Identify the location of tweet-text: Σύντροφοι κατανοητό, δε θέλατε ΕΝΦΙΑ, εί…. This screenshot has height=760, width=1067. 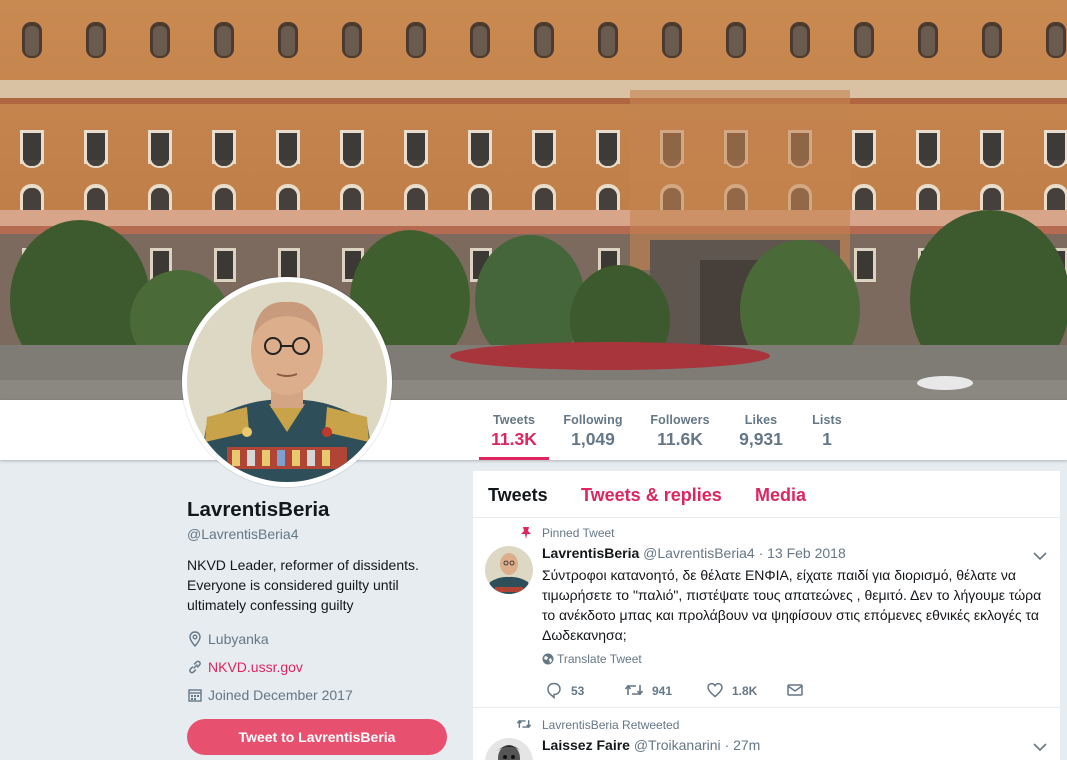
(792, 605).